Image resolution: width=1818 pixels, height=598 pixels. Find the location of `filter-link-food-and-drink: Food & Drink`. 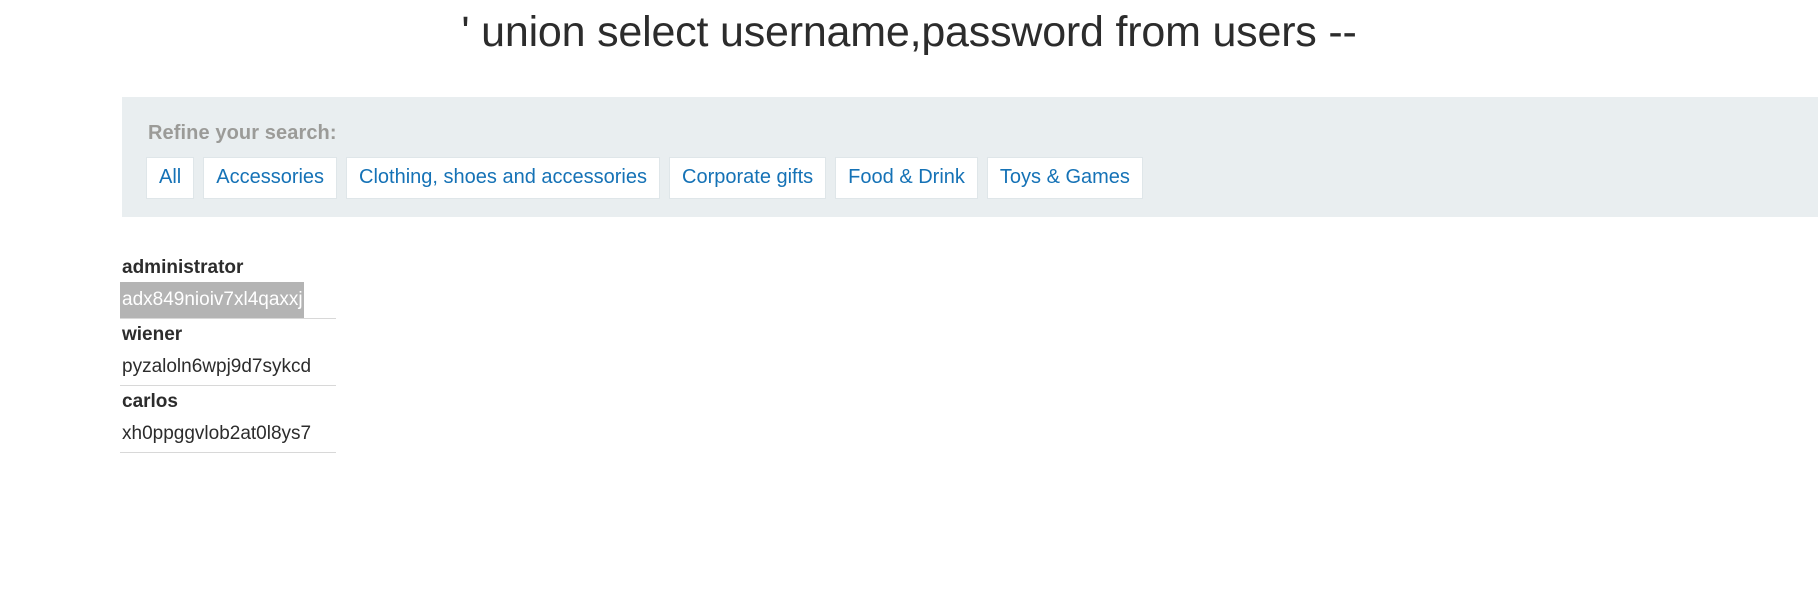

filter-link-food-and-drink: Food & Drink is located at coordinates (906, 178).